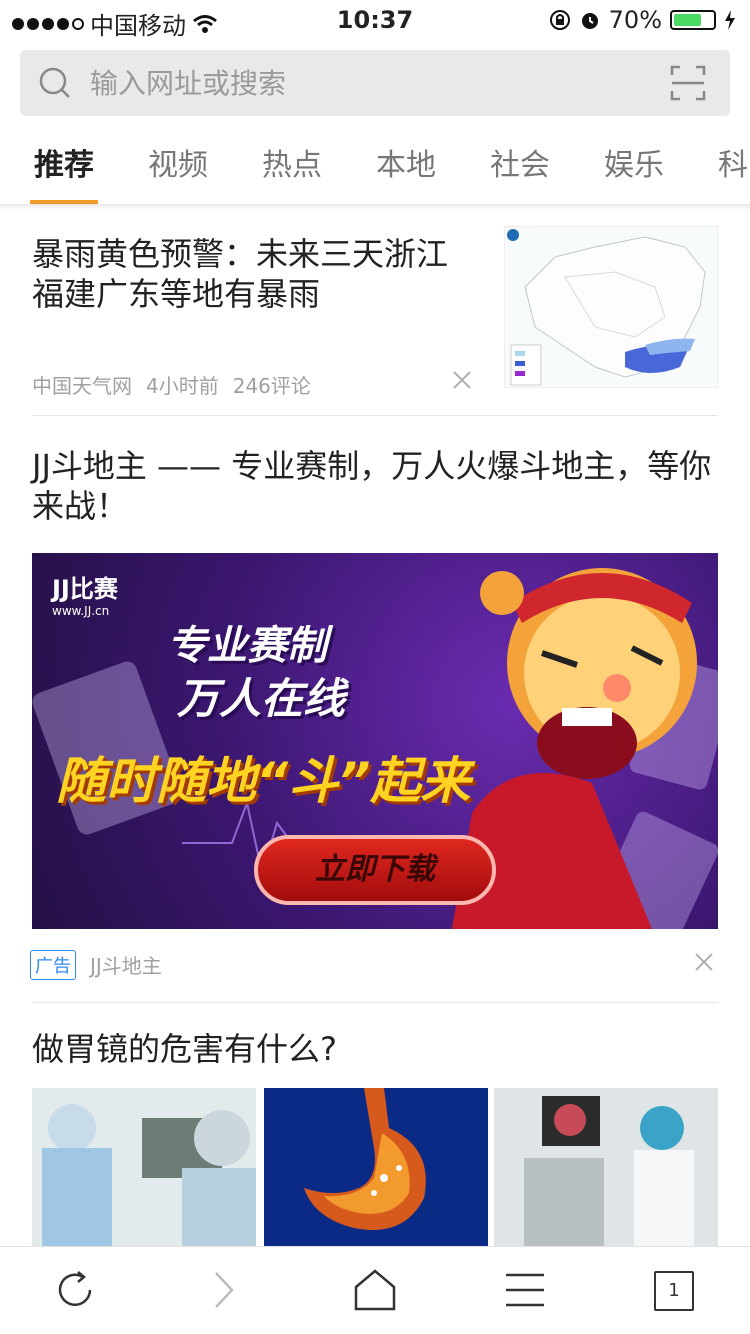  Describe the element at coordinates (635, 20) in the screenshot. I see `battery-percent: 70%` at that location.